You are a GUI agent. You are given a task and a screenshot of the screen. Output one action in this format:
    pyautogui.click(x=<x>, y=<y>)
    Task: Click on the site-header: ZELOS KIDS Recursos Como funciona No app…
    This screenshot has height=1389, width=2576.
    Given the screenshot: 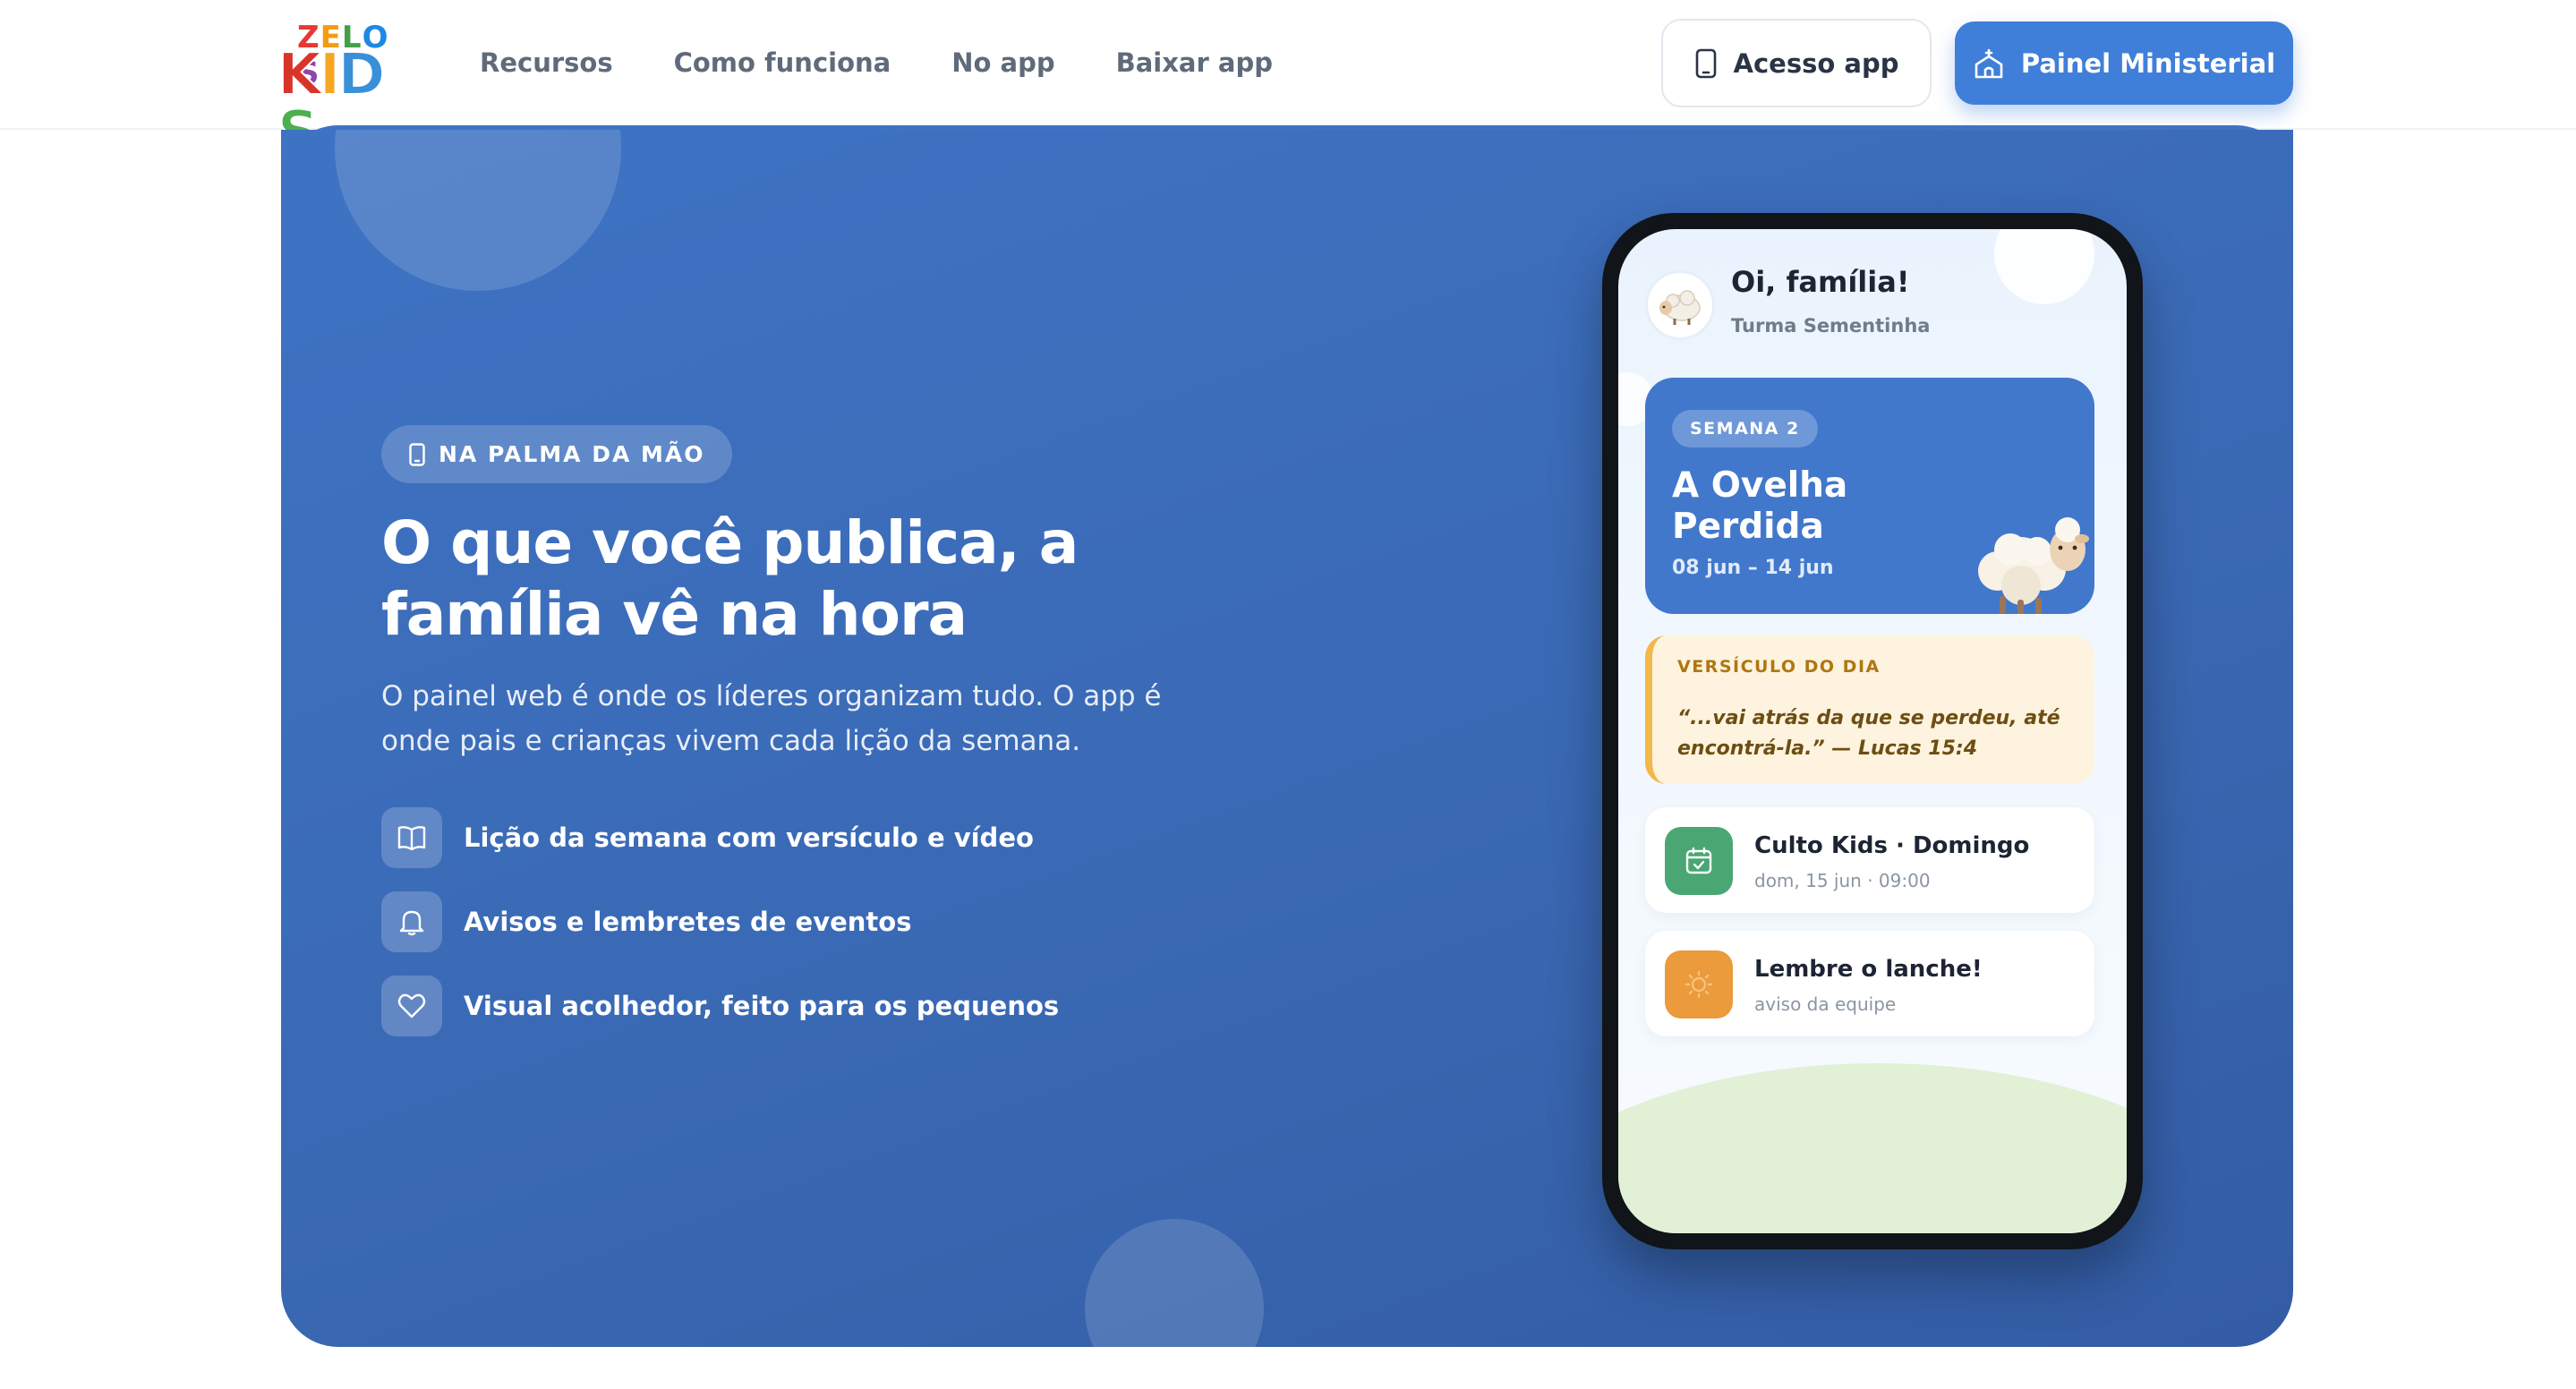 What is the action you would take?
    pyautogui.click(x=1288, y=81)
    